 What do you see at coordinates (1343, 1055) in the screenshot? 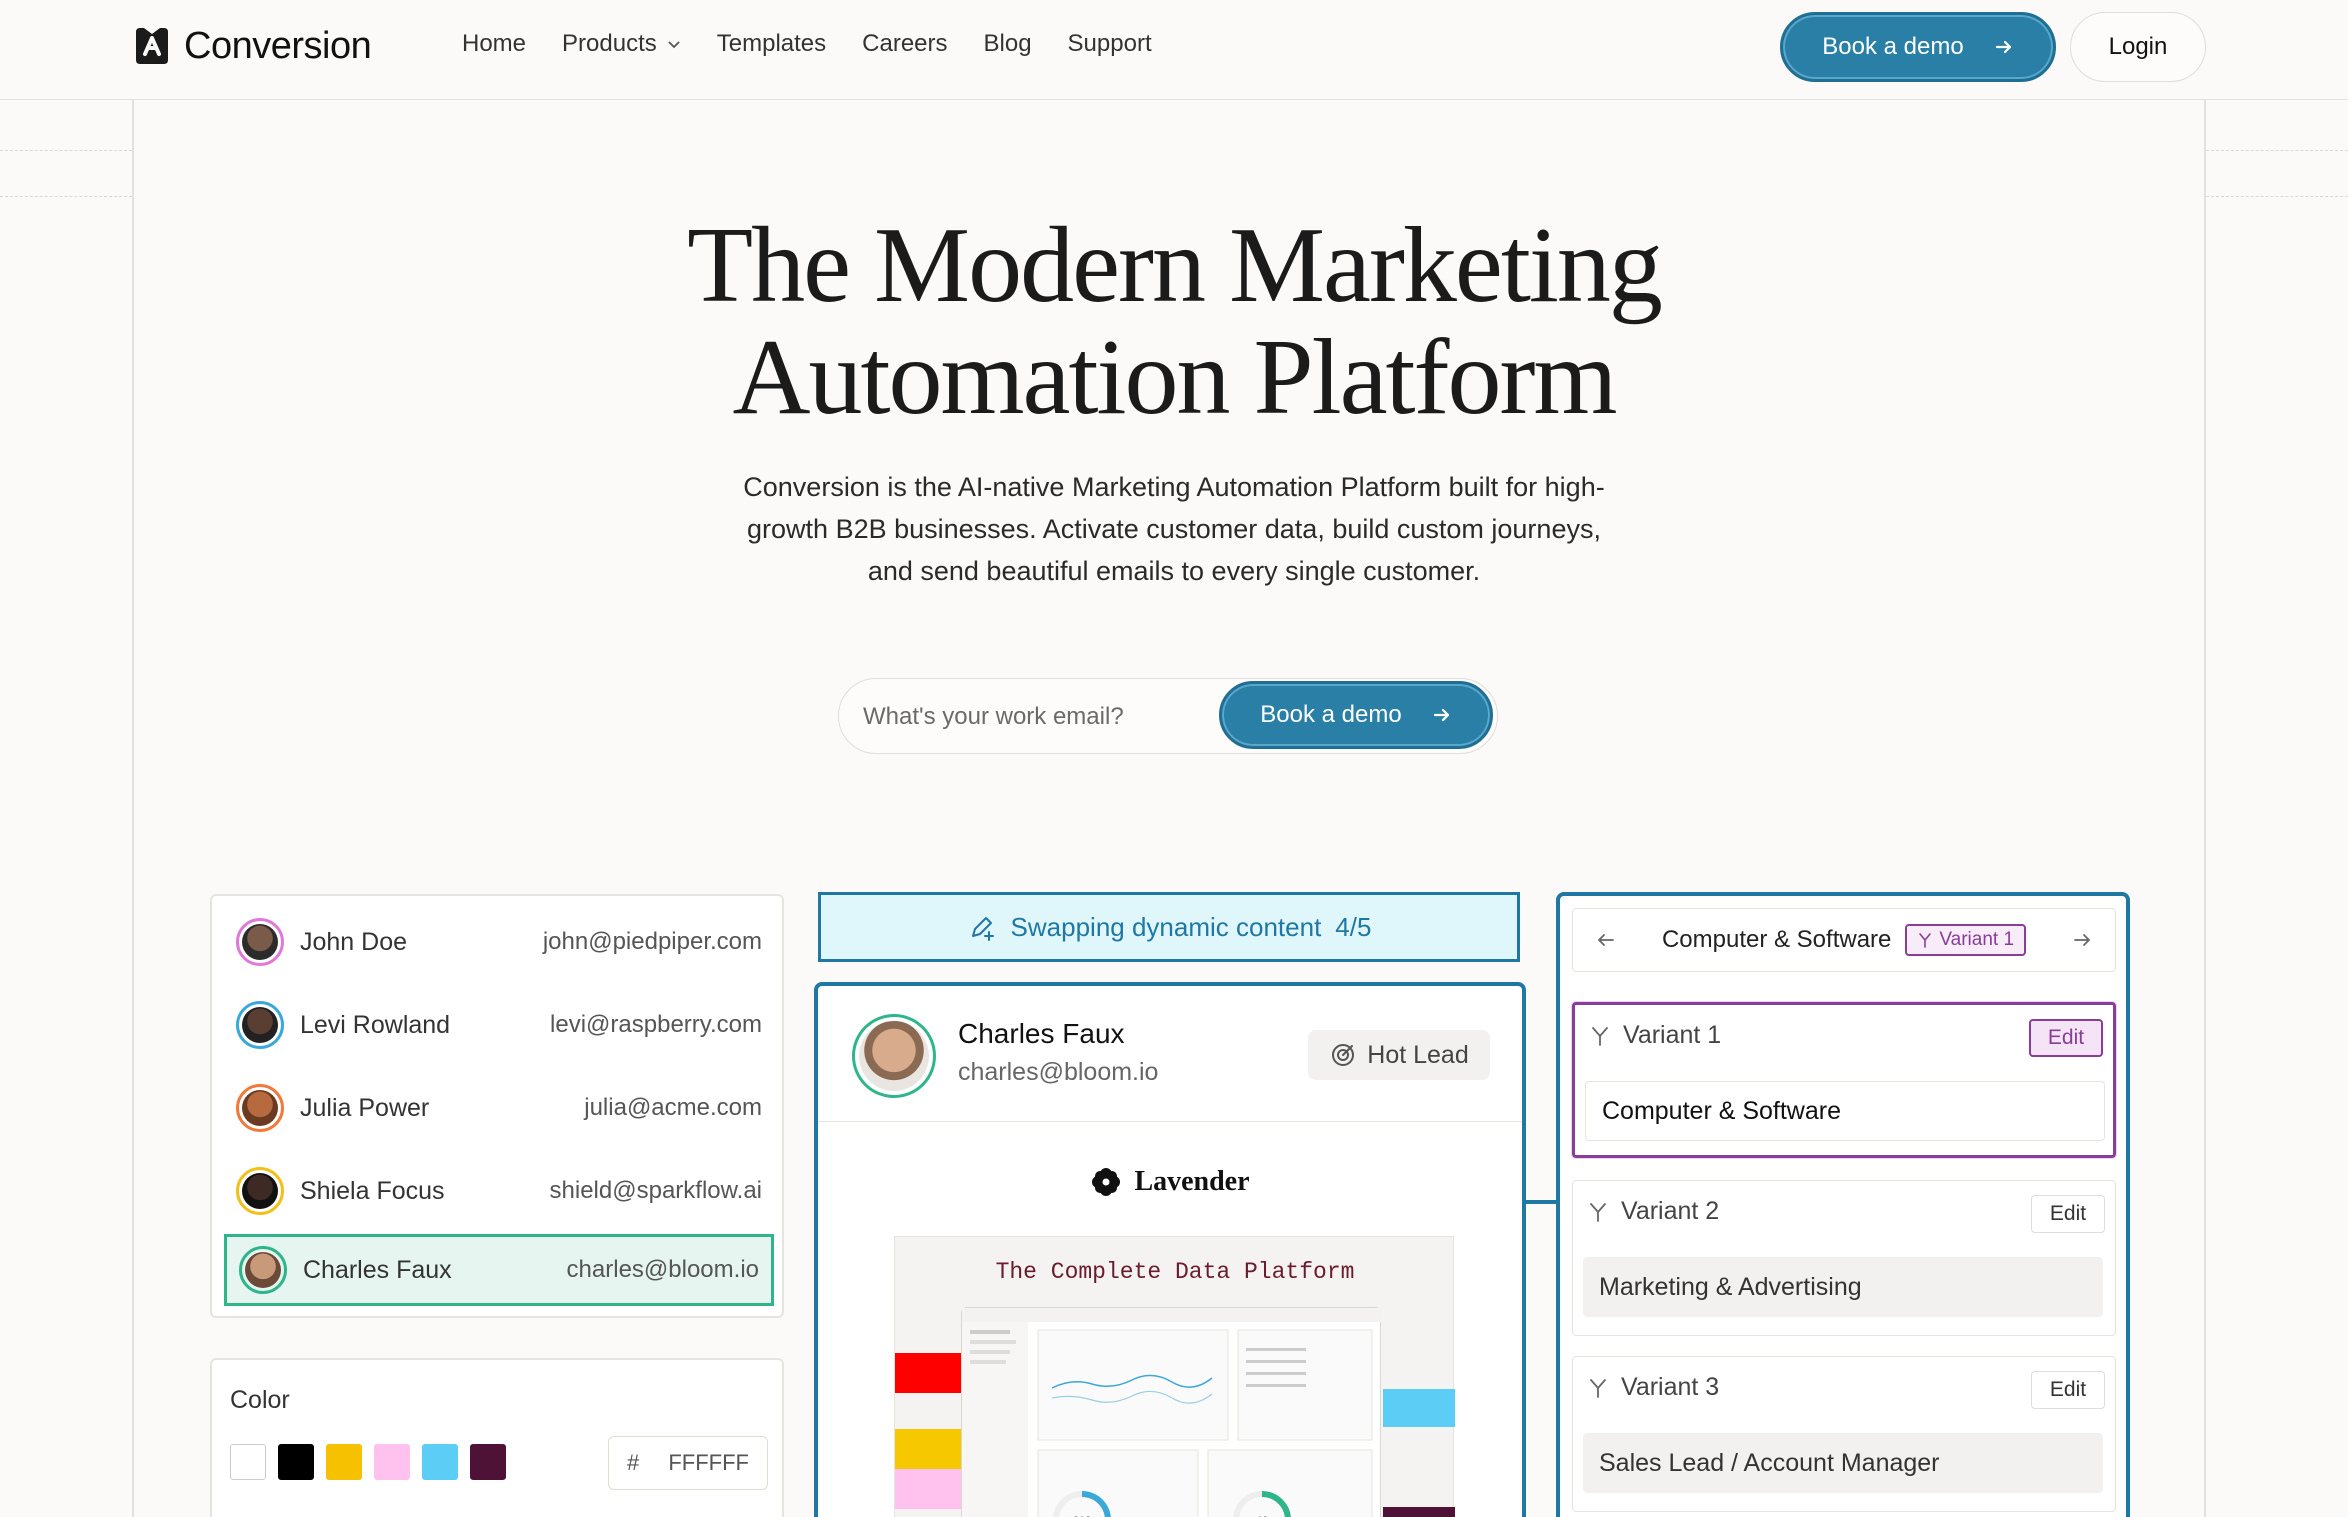
I see `target-icon` at bounding box center [1343, 1055].